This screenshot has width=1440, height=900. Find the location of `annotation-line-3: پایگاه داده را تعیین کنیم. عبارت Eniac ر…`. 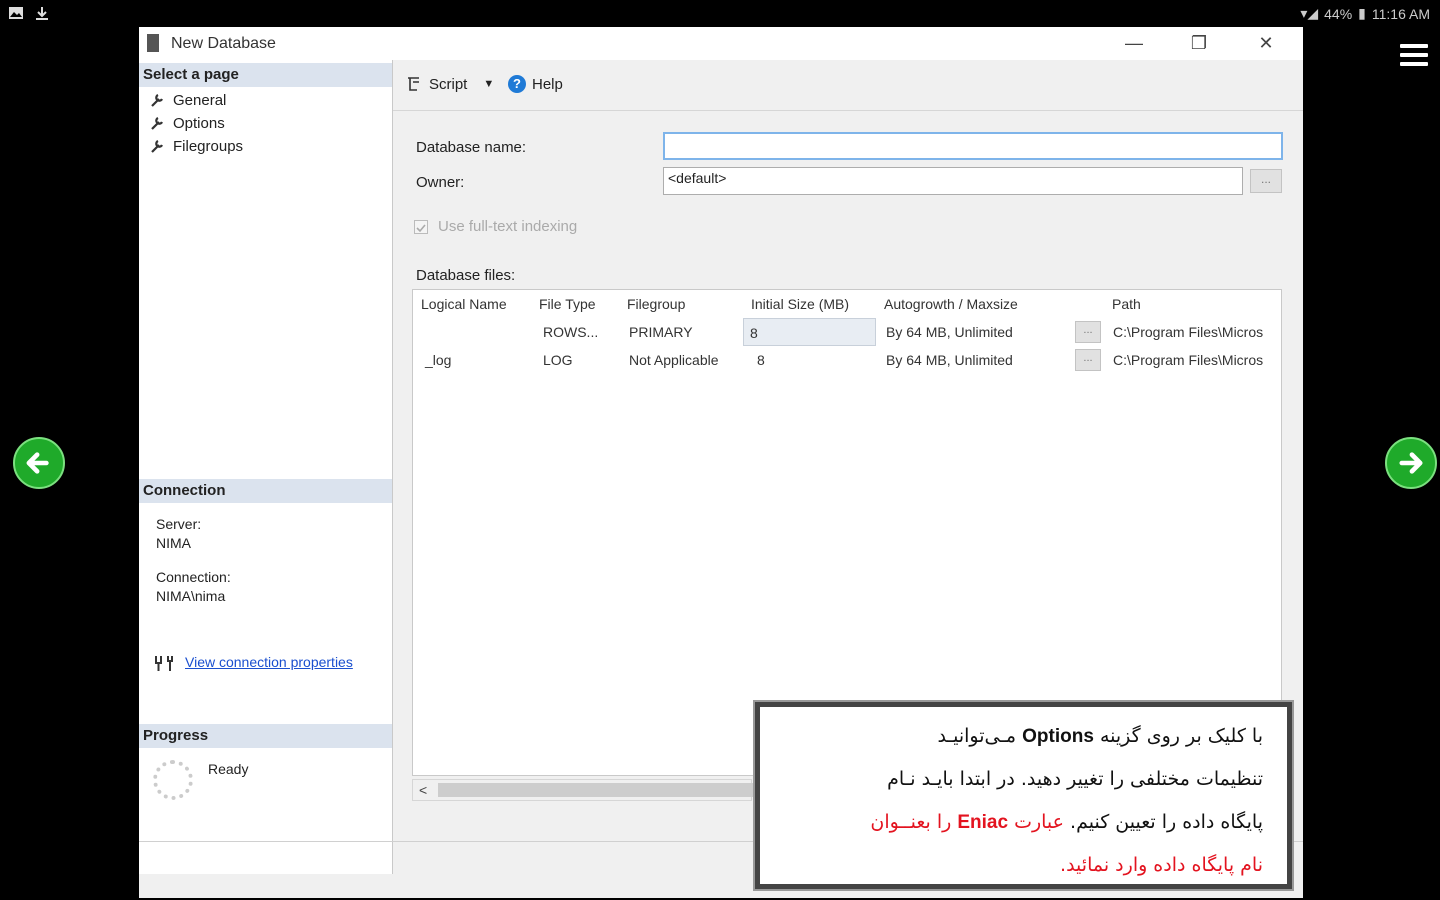

annotation-line-3: پایگاه داده را تعیین کنیم. عبارت Eniac ر… is located at coordinates (1023, 822).